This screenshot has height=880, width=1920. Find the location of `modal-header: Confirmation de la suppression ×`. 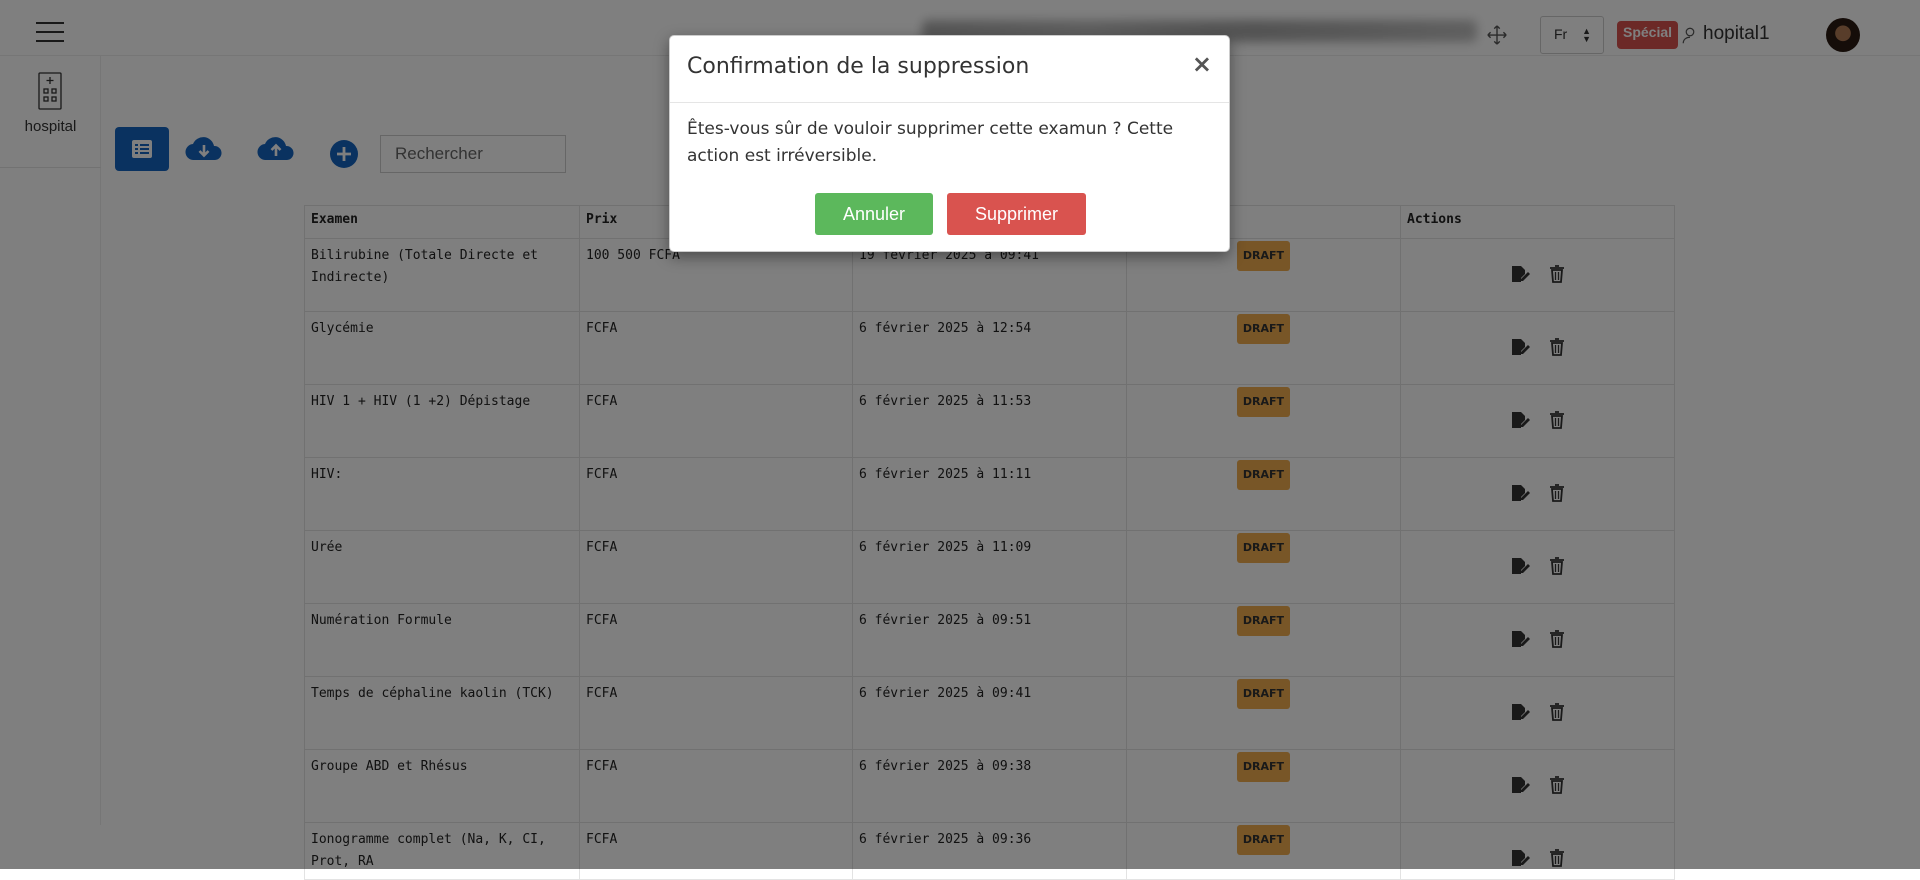

modal-header: Confirmation de la suppression × is located at coordinates (949, 69).